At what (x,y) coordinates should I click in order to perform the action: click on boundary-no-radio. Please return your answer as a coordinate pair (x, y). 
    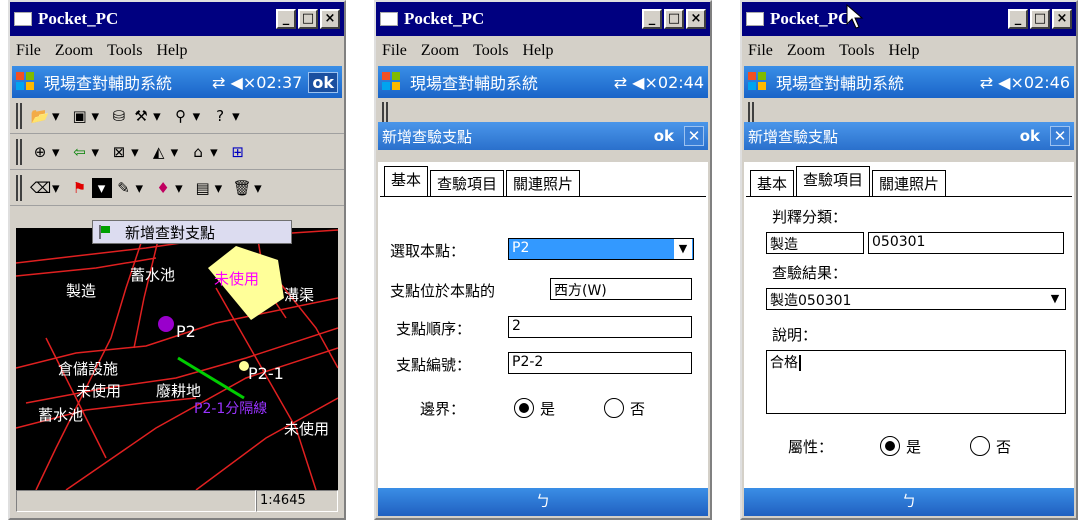
    Looking at the image, I should click on (614, 408).